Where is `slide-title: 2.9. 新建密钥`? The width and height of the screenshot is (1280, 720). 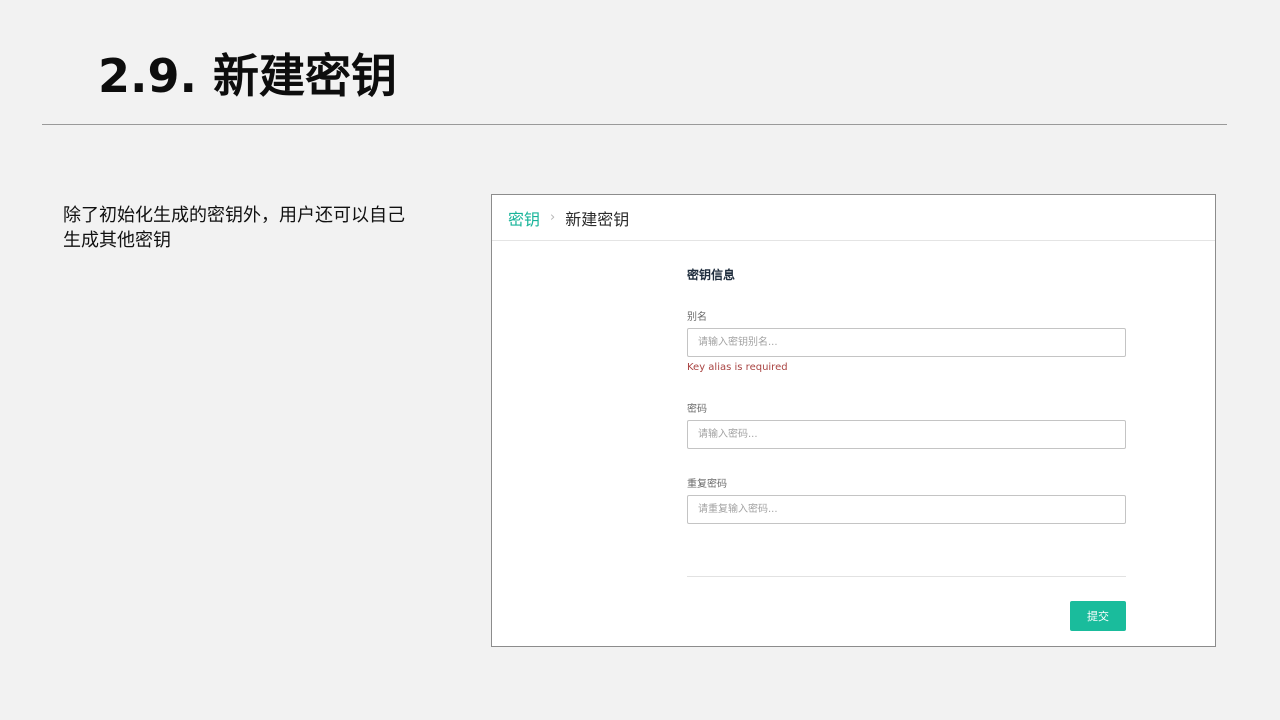 slide-title: 2.9. 新建密钥 is located at coordinates (247, 76).